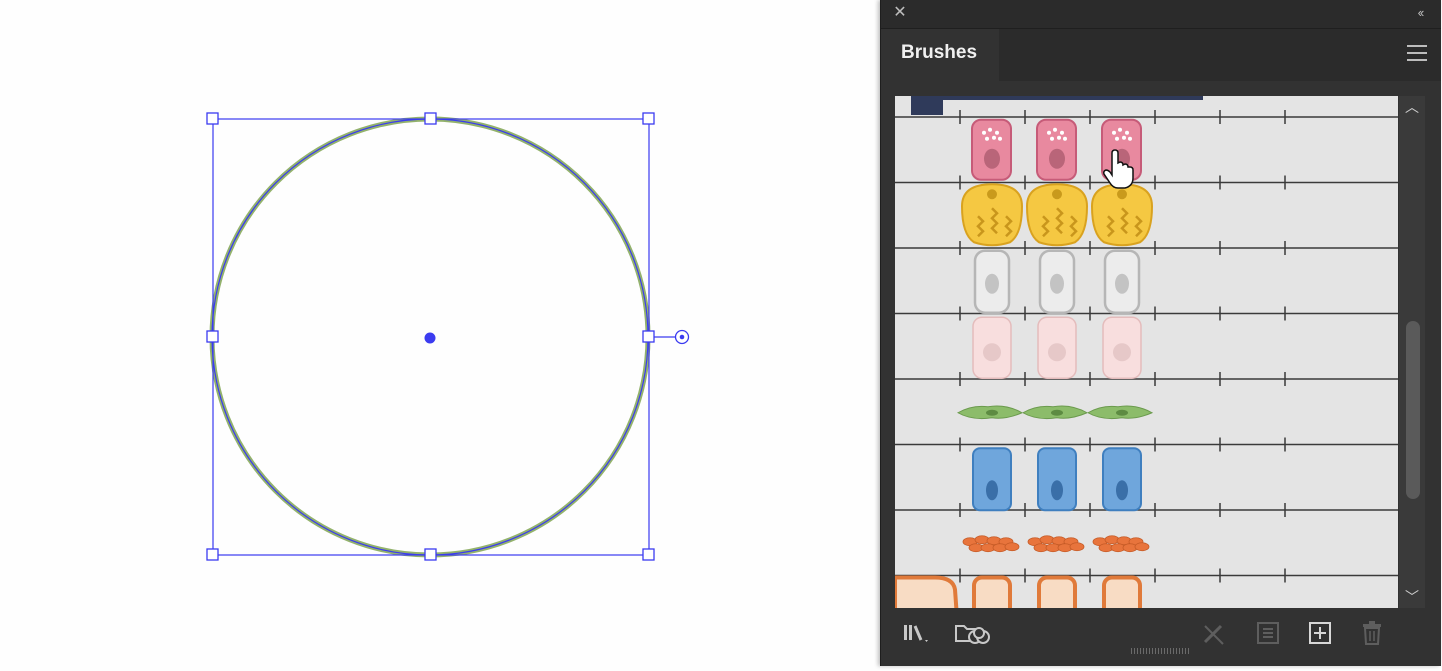 The width and height of the screenshot is (1442, 671). What do you see at coordinates (1412, 107) in the screenshot?
I see `scroll-up-arrow-icon: ︿` at bounding box center [1412, 107].